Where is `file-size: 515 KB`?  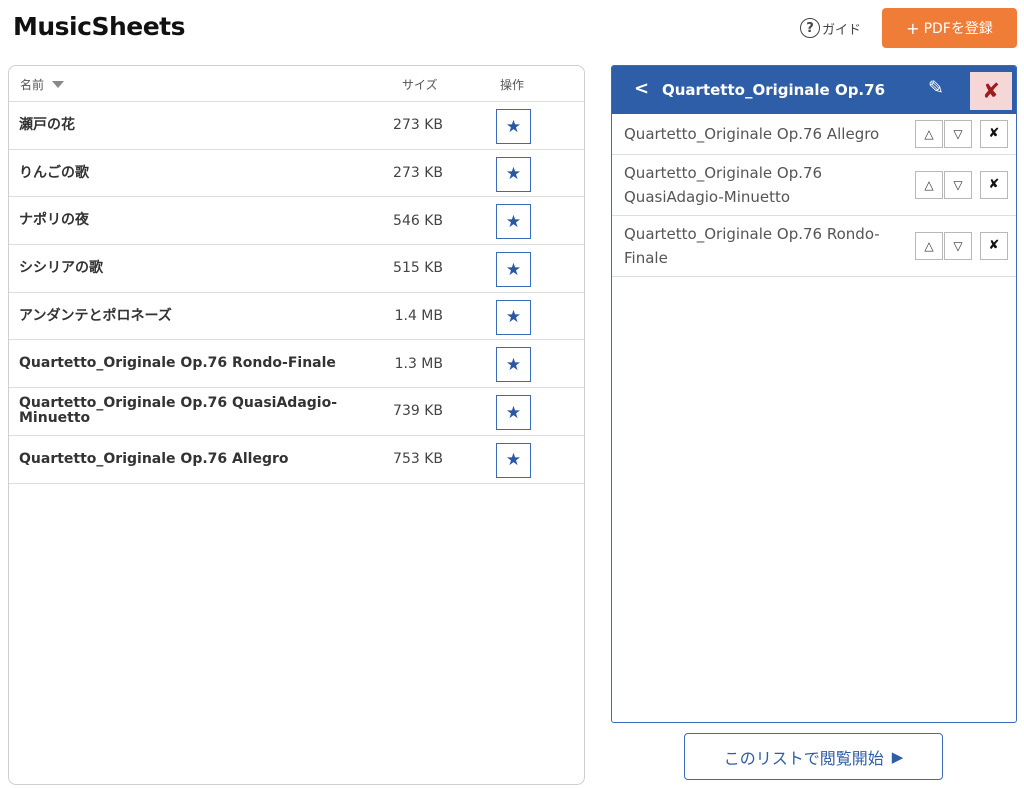
file-size: 515 KB is located at coordinates (418, 268).